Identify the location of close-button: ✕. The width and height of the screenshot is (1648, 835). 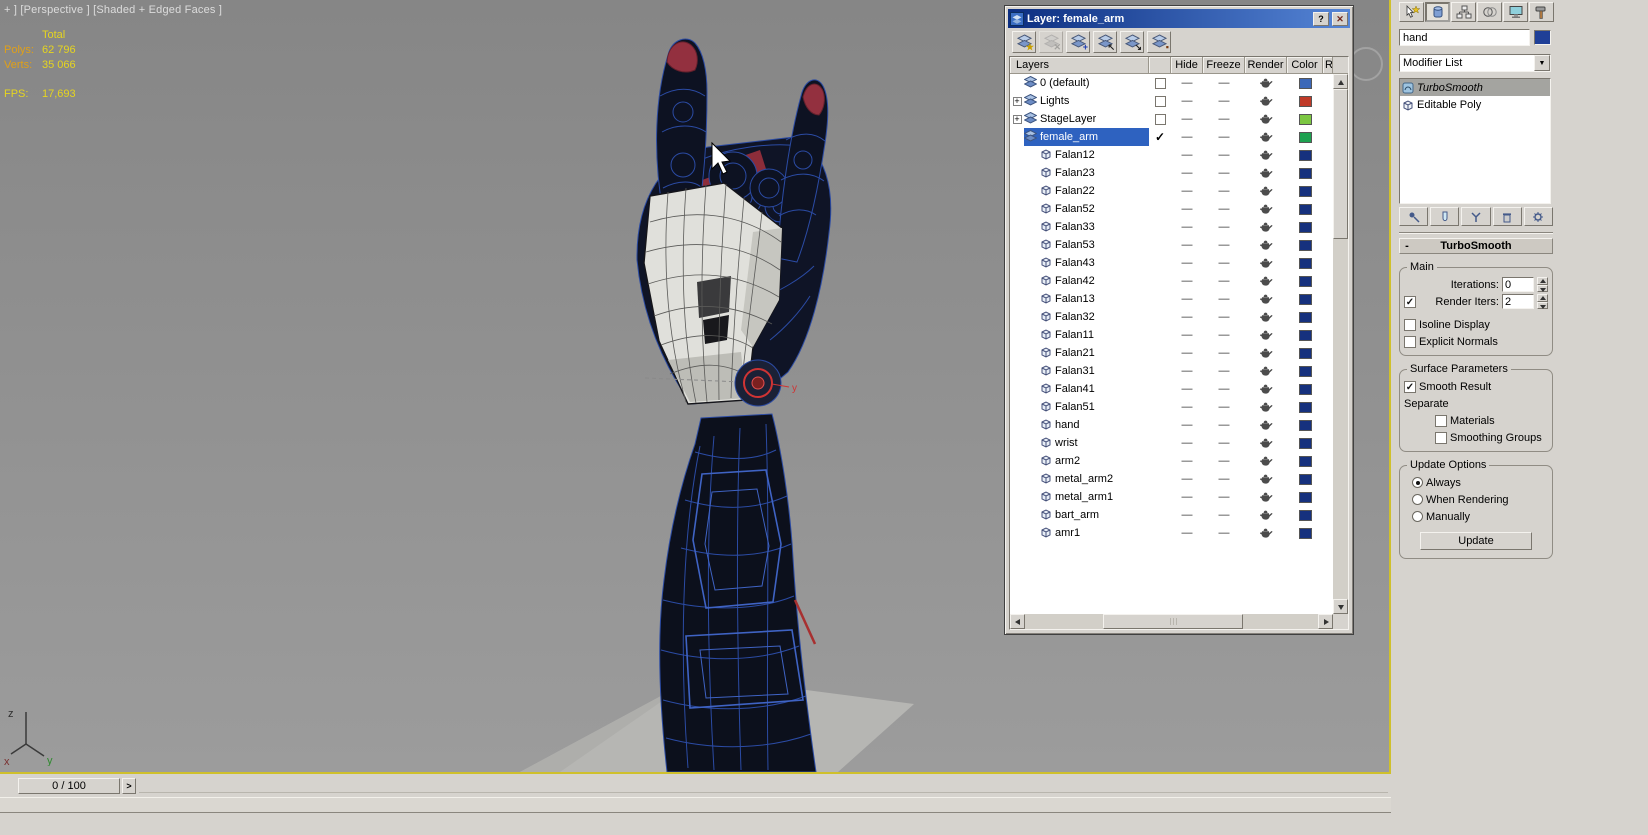
(1340, 18).